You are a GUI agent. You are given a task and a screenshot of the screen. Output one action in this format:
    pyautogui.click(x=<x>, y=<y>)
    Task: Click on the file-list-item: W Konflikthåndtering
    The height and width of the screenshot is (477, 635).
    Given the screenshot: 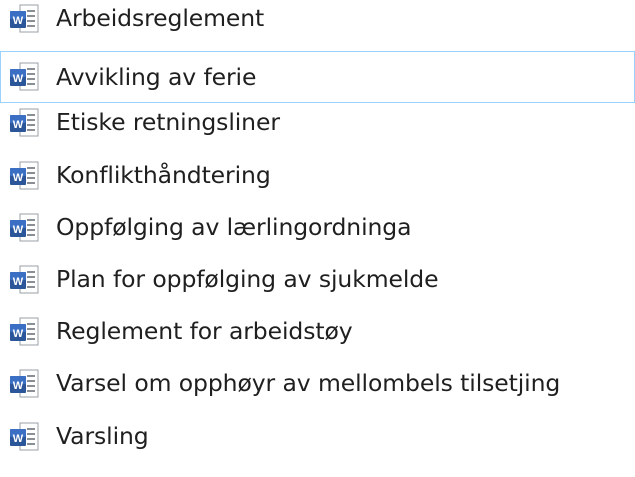 What is the action you would take?
    pyautogui.click(x=317, y=175)
    